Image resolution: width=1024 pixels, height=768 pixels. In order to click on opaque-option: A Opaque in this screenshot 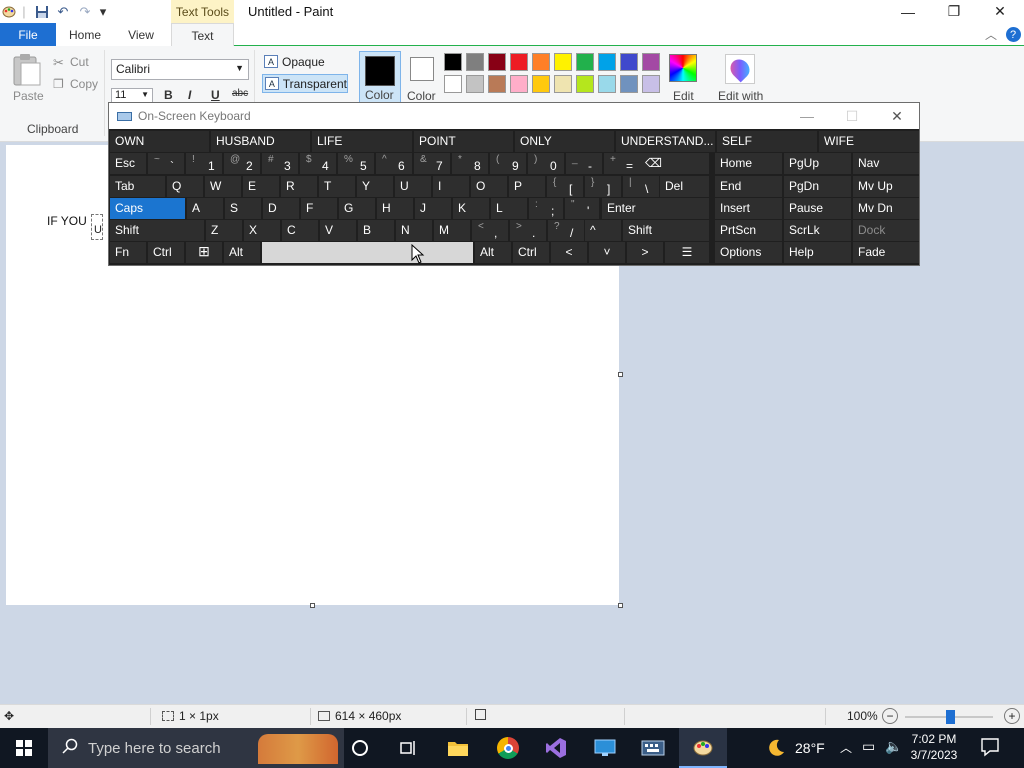, I will do `click(305, 61)`.